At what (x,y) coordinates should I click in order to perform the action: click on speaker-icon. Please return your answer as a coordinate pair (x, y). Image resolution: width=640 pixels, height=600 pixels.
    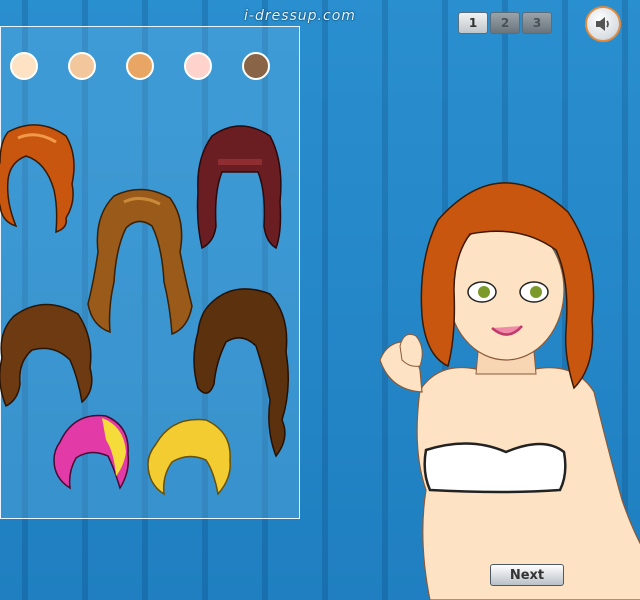
    Looking at the image, I should click on (602, 24).